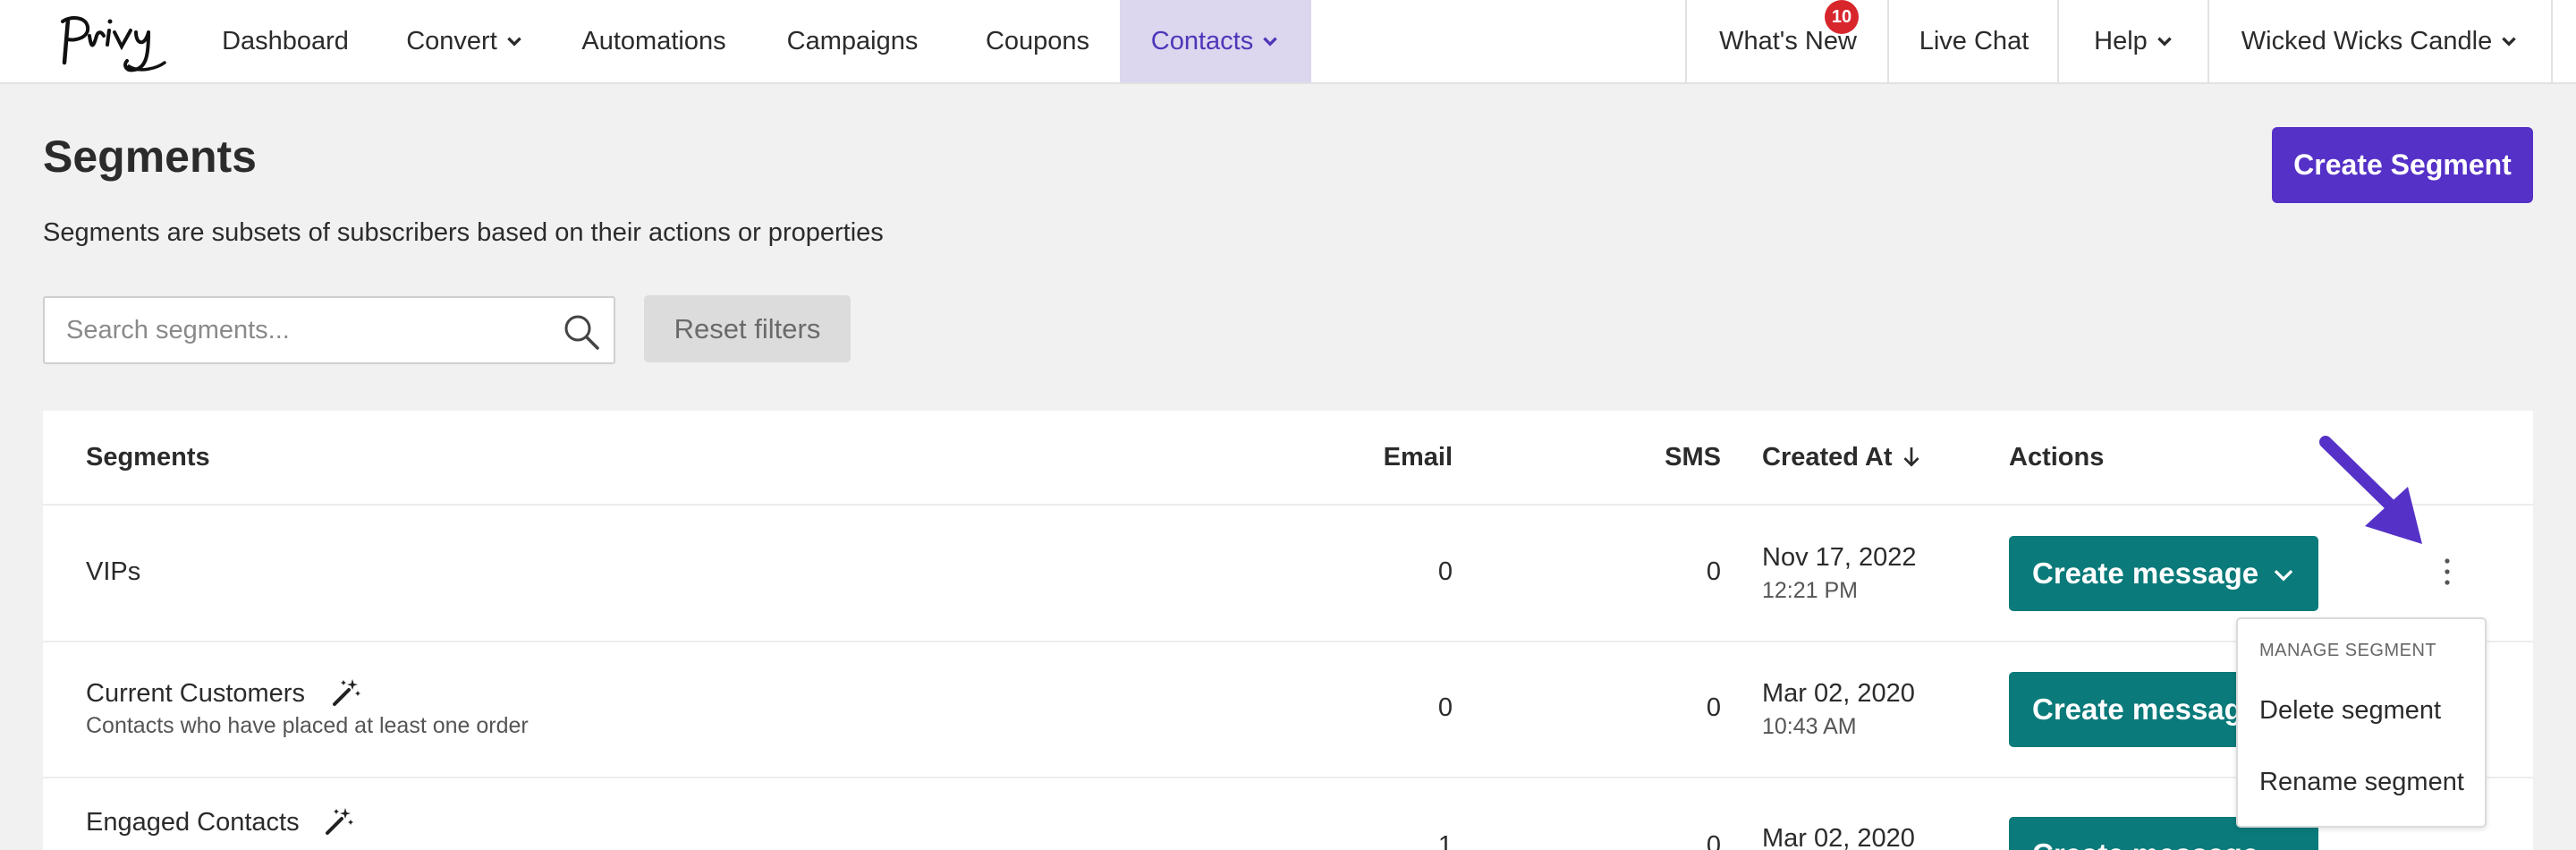 Image resolution: width=2576 pixels, height=850 pixels. I want to click on nav-dashboard: Dashboard, so click(285, 41).